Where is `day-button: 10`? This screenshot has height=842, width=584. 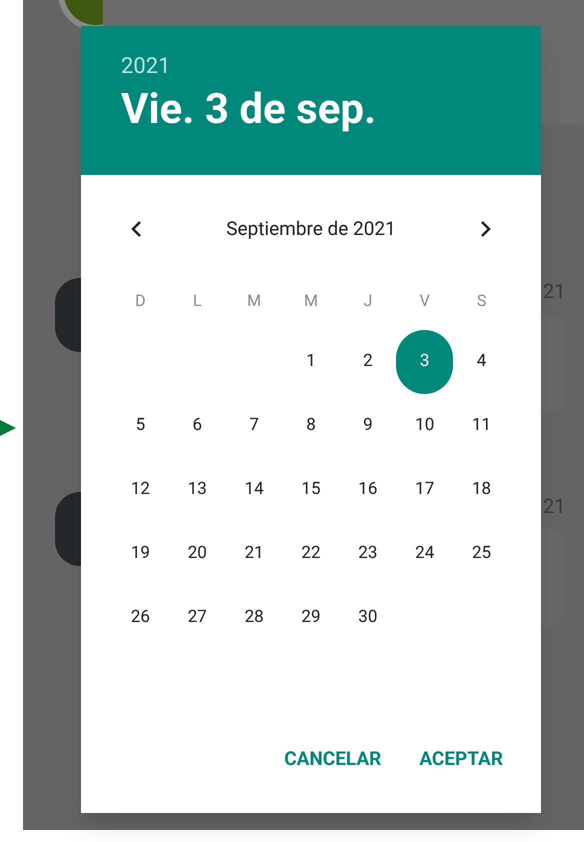 day-button: 10 is located at coordinates (424, 426).